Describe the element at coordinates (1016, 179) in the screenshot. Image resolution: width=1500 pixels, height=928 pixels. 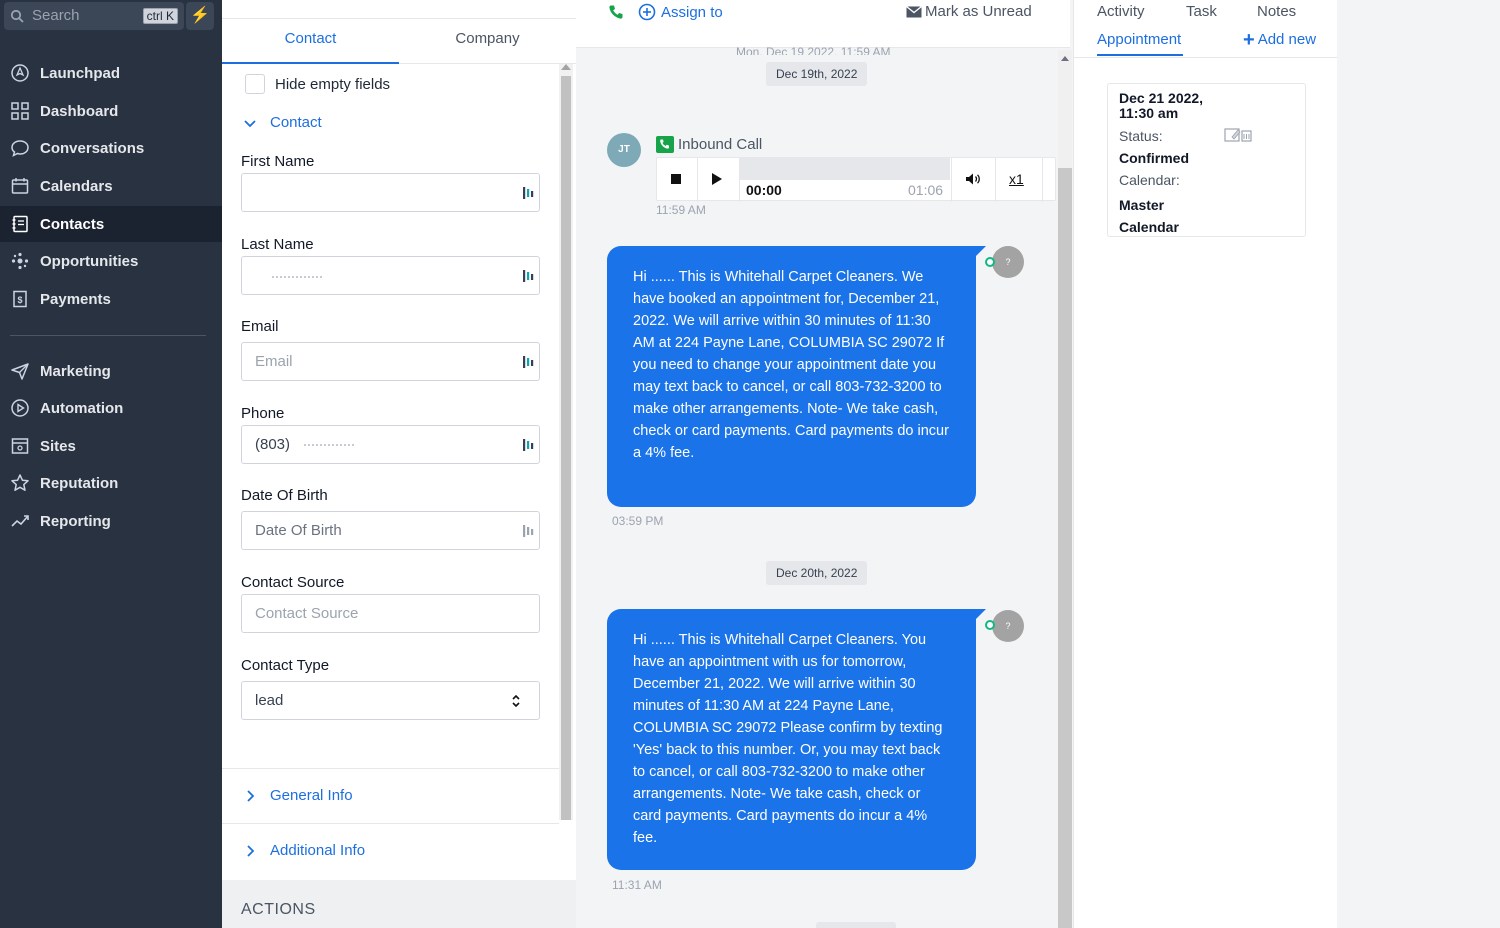
I see `playback-speed-button: x1` at that location.